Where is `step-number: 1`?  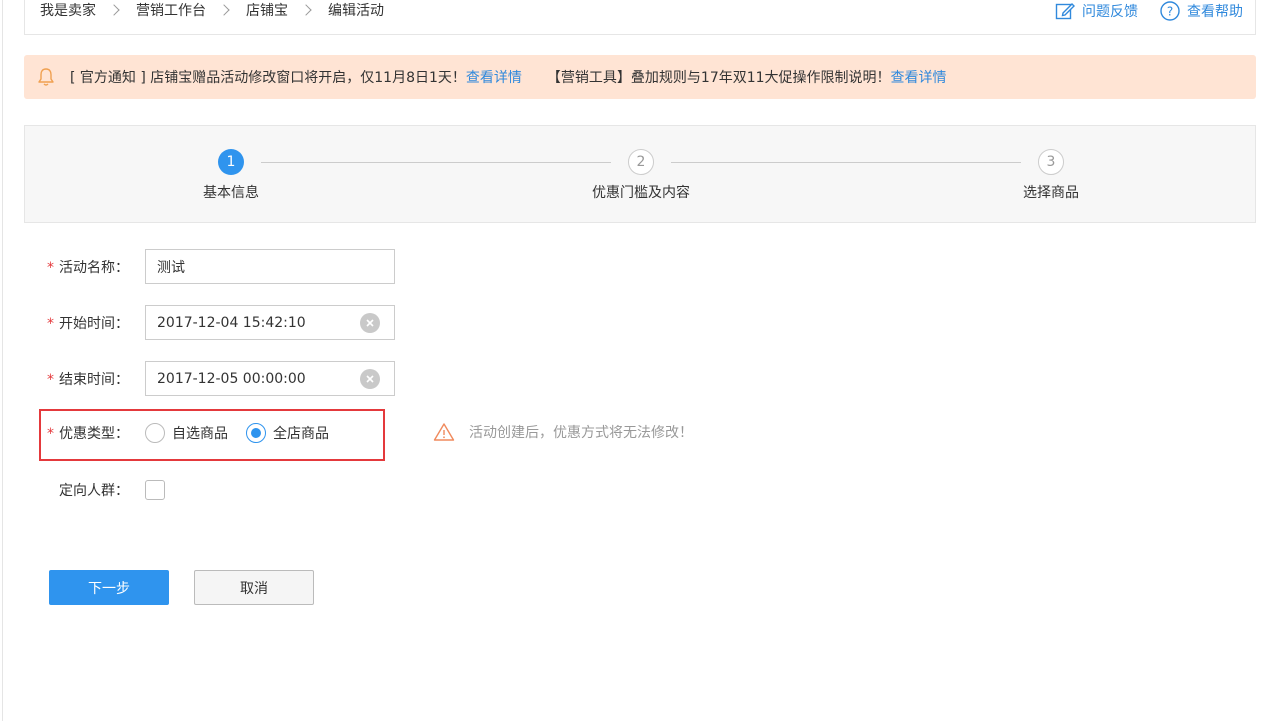
step-number: 1 is located at coordinates (231, 162).